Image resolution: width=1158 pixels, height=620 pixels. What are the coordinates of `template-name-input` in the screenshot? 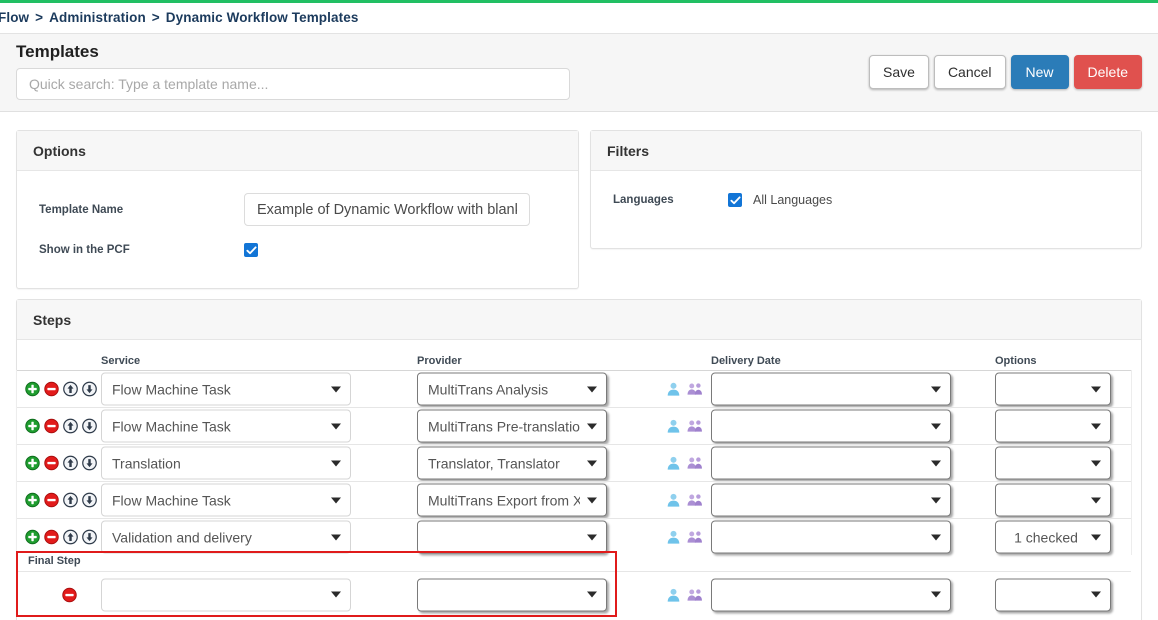 It's located at (387, 209).